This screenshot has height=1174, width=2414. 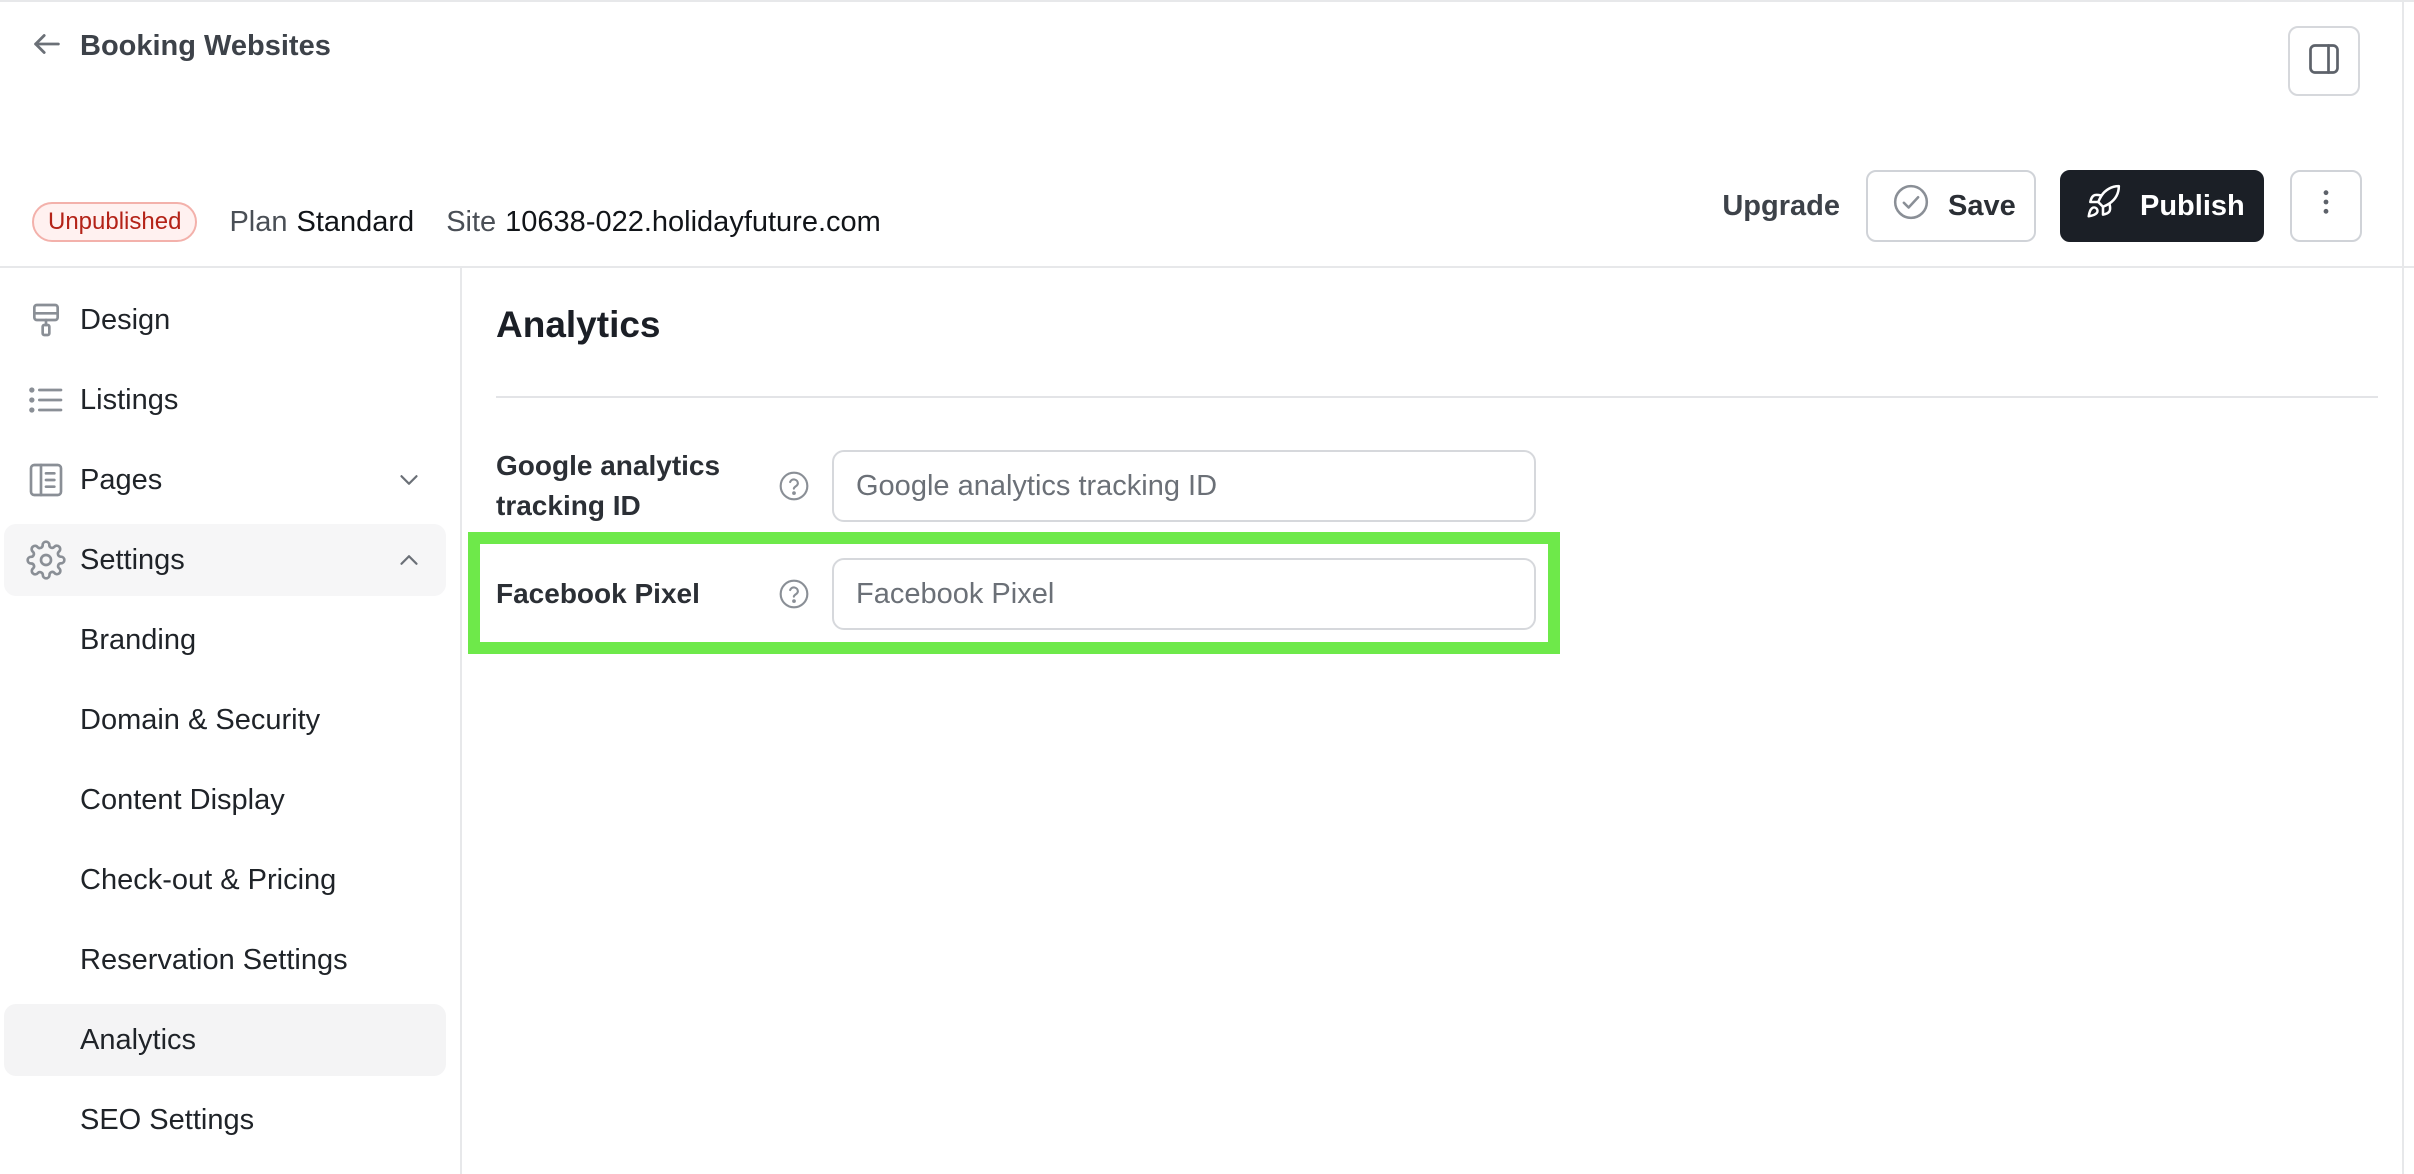 I want to click on sidebar-subitem-branding: Branding, so click(x=225, y=640).